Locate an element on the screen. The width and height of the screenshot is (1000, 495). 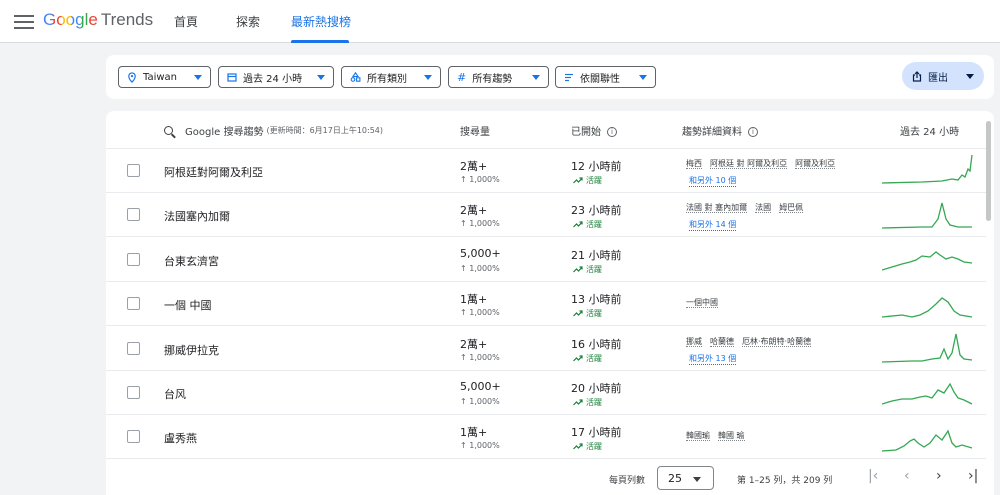
related-query-chip: 厄林·布朗特·哈蘭德 is located at coordinates (777, 341).